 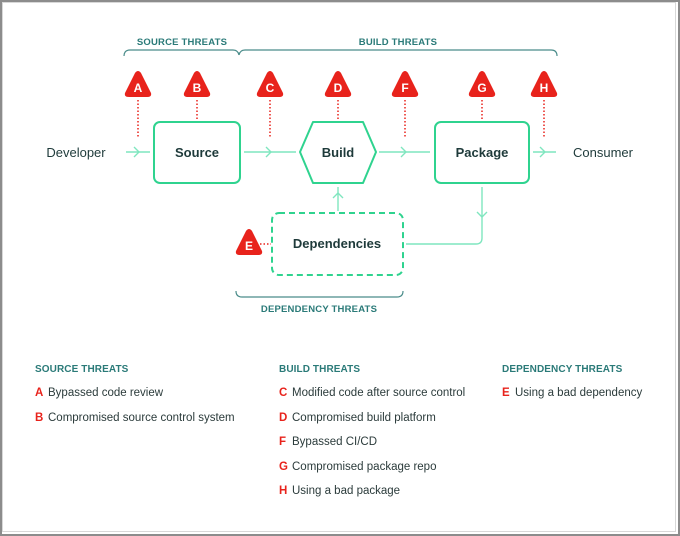 I want to click on threat-badge-letter: D, so click(x=338, y=88).